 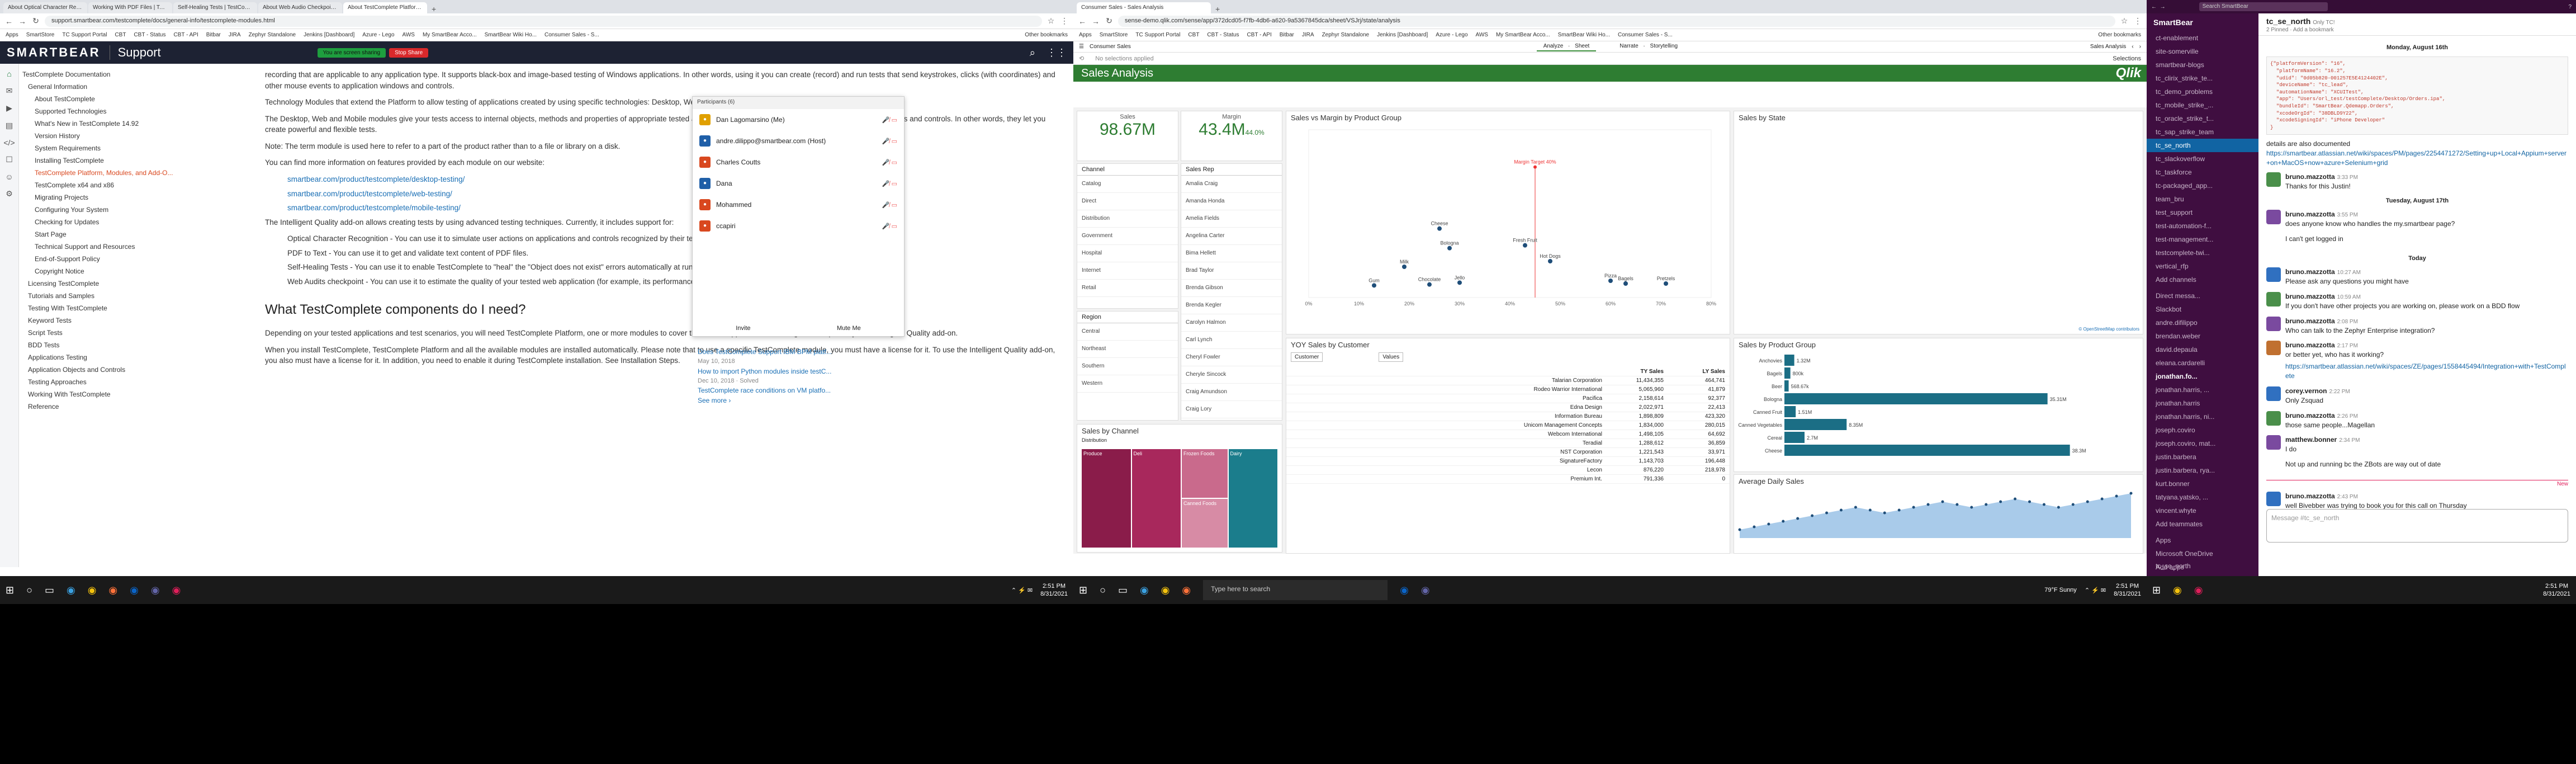 What do you see at coordinates (130, 222) in the screenshot?
I see `toc-item: Checking for Updates` at bounding box center [130, 222].